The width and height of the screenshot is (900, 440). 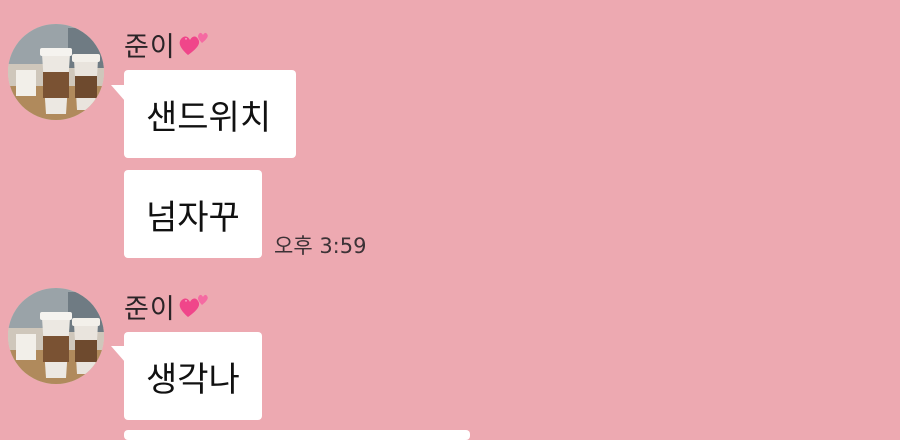 What do you see at coordinates (320, 246) in the screenshot?
I see `message-time: 오후 3:59` at bounding box center [320, 246].